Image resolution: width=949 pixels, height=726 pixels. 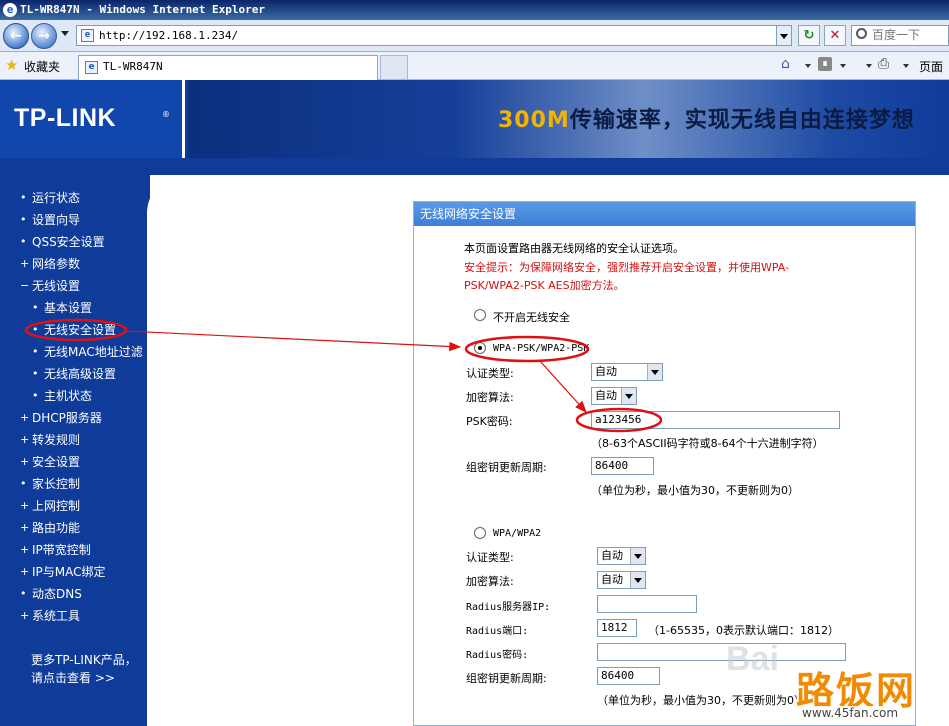 What do you see at coordinates (785, 64) in the screenshot?
I see `home-icon: ⌂` at bounding box center [785, 64].